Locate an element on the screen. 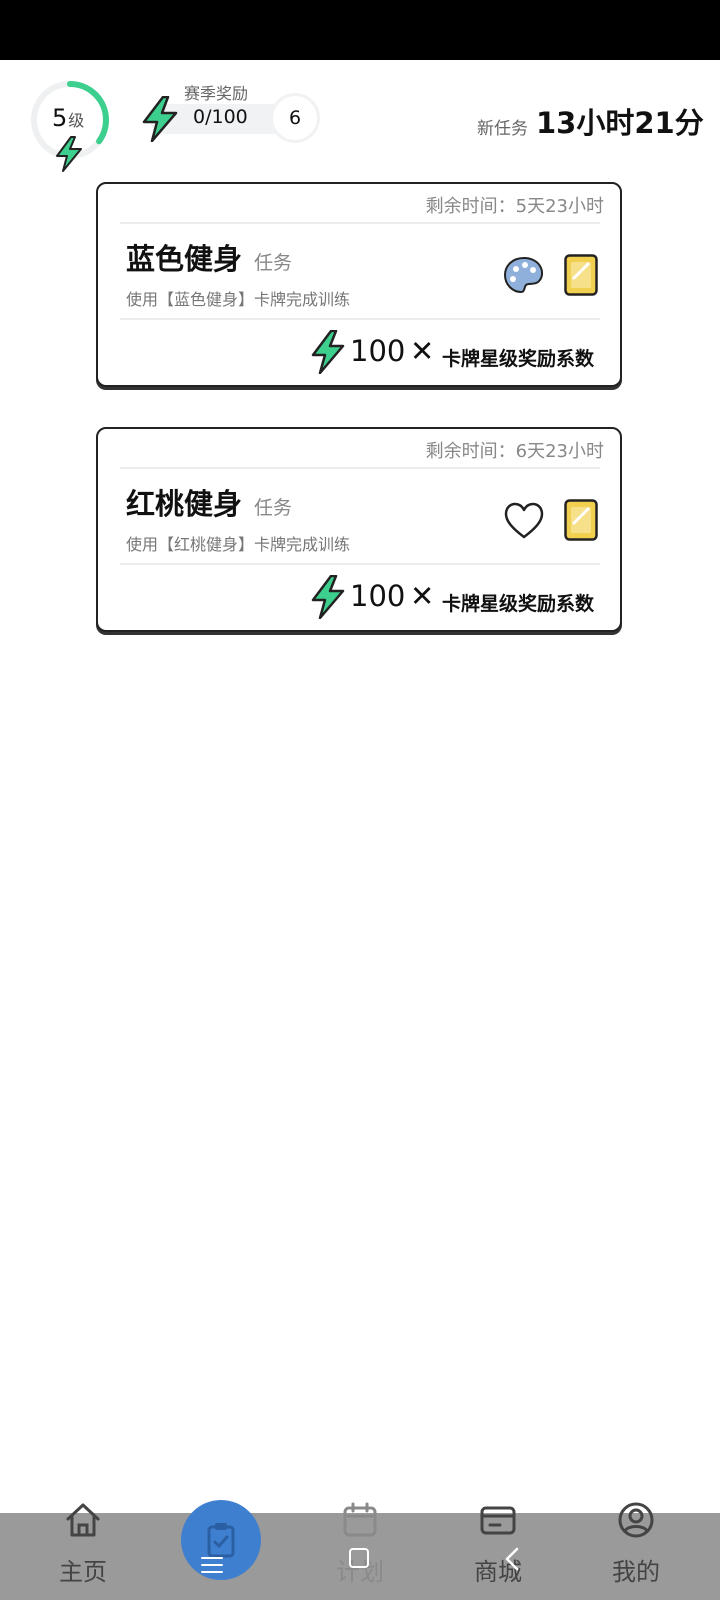 Image resolution: width=720 pixels, height=1600 pixels. remaining-time: 剩余时间：5天23小时 is located at coordinates (514, 206).